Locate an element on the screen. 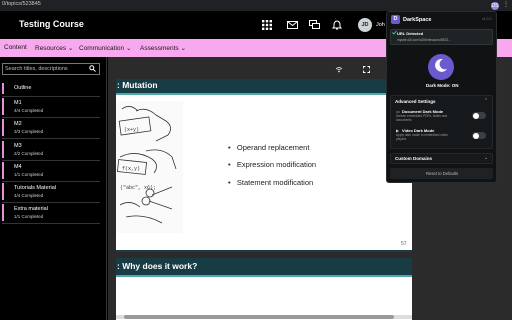 This screenshot has height=320, width=512. darkspace-extension-button: DS is located at coordinates (495, 6).